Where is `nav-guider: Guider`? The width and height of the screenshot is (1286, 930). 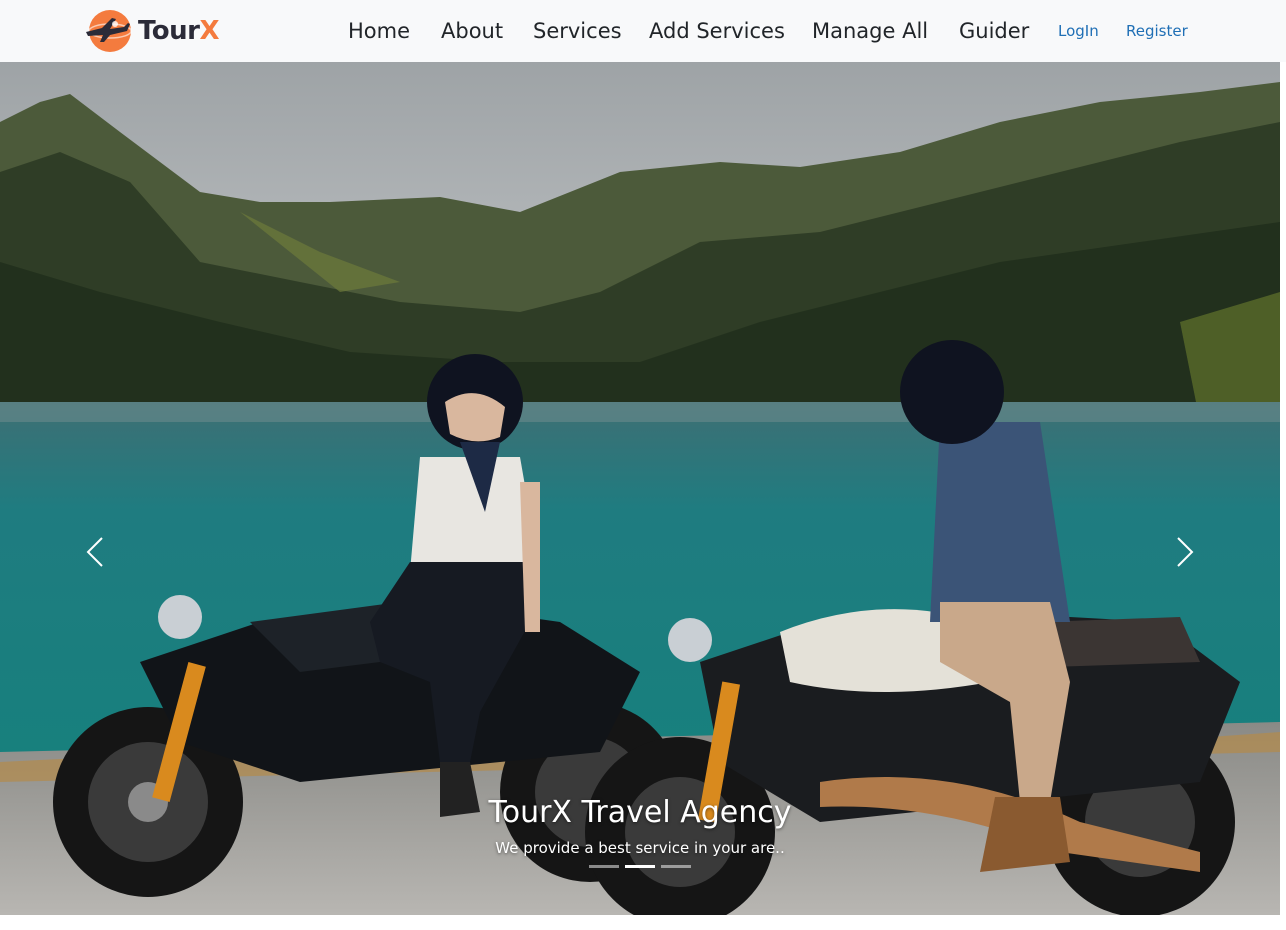
nav-guider: Guider is located at coordinates (994, 31).